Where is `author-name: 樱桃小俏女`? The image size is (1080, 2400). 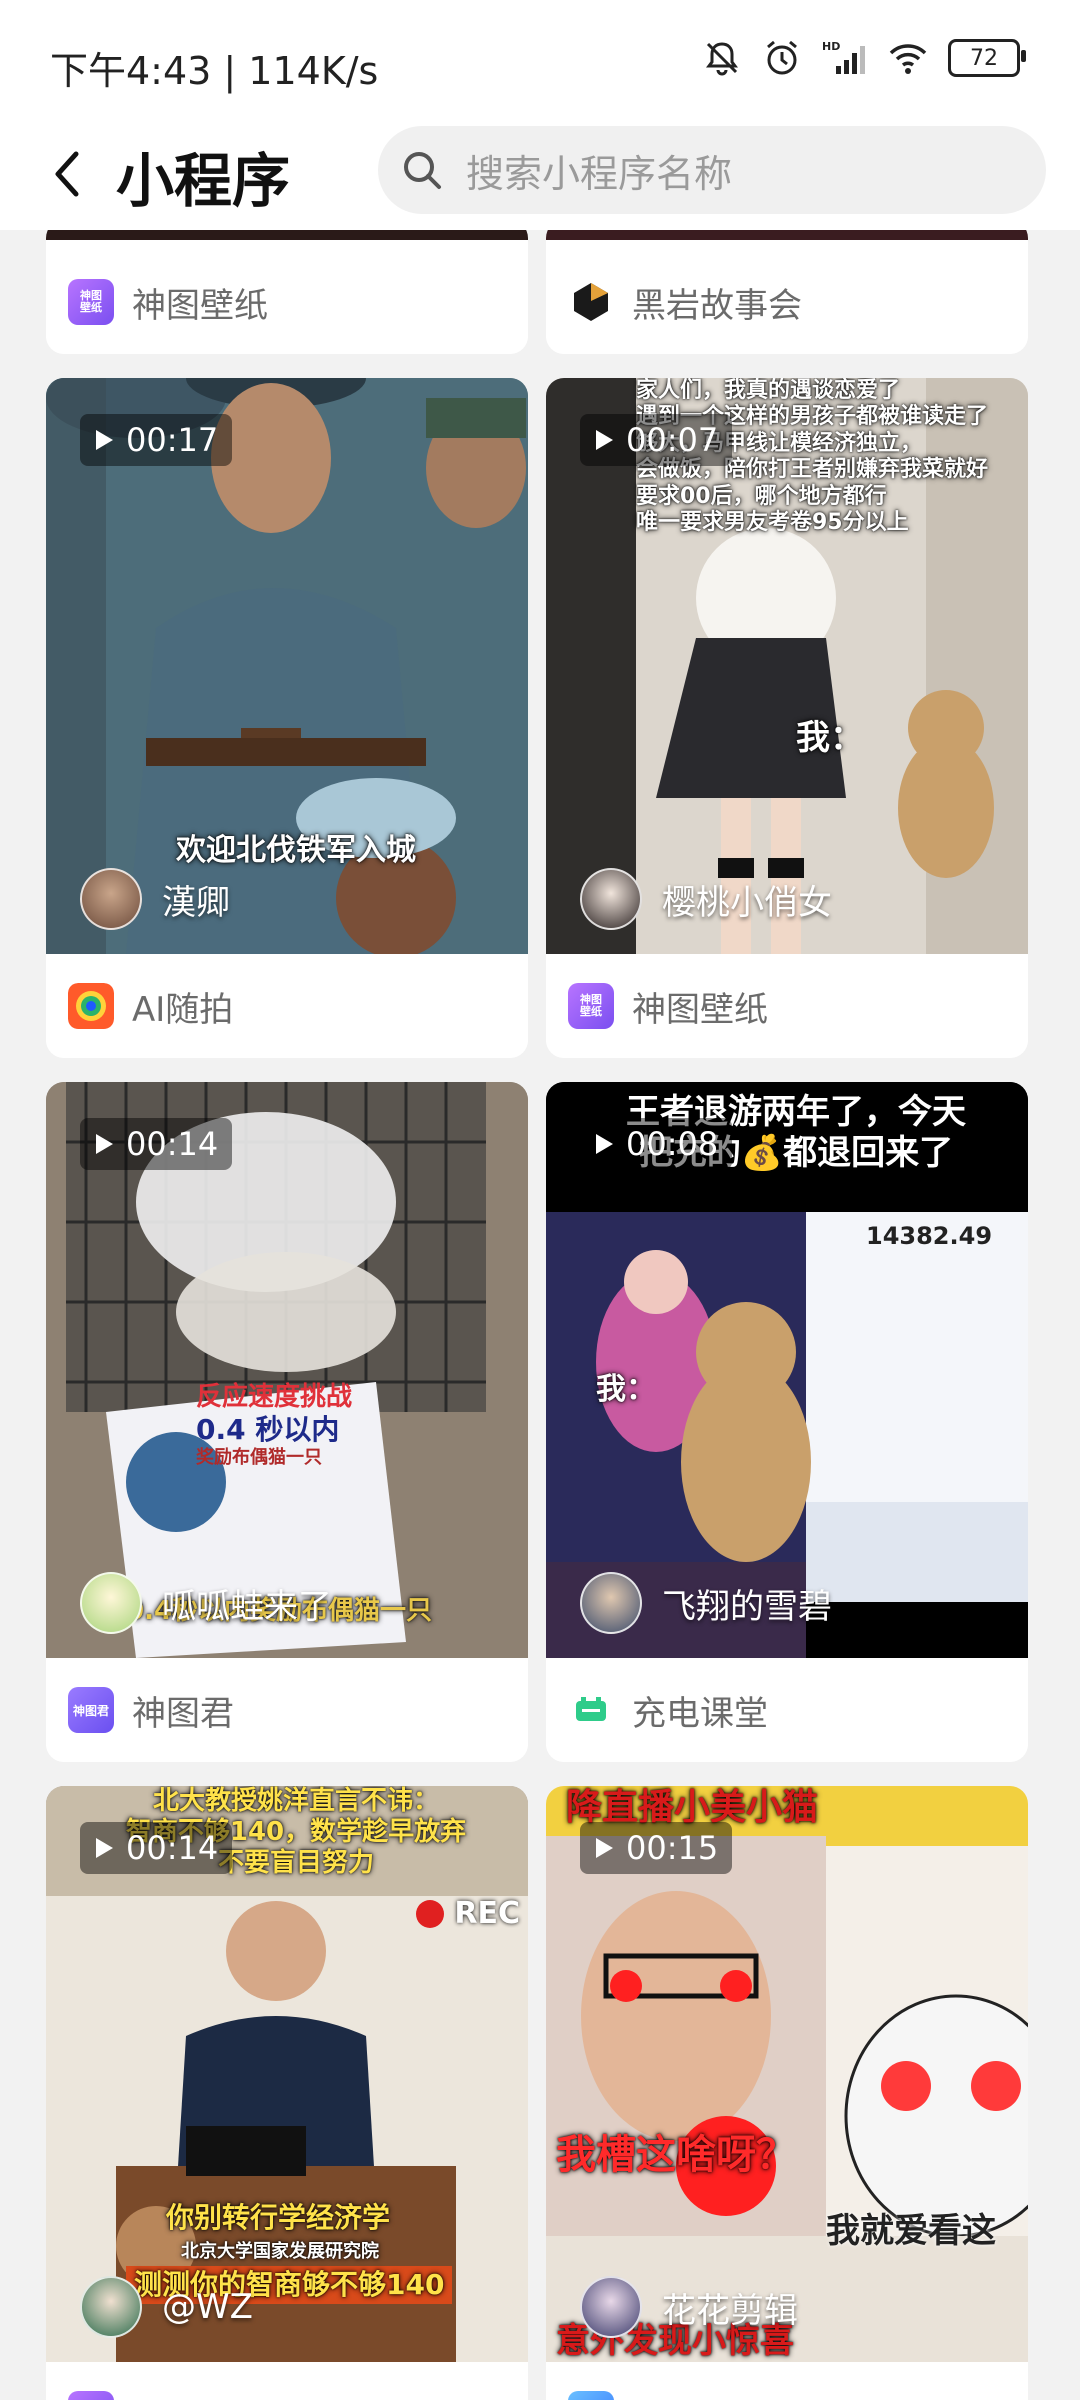
author-name: 樱桃小俏女 is located at coordinates (747, 902).